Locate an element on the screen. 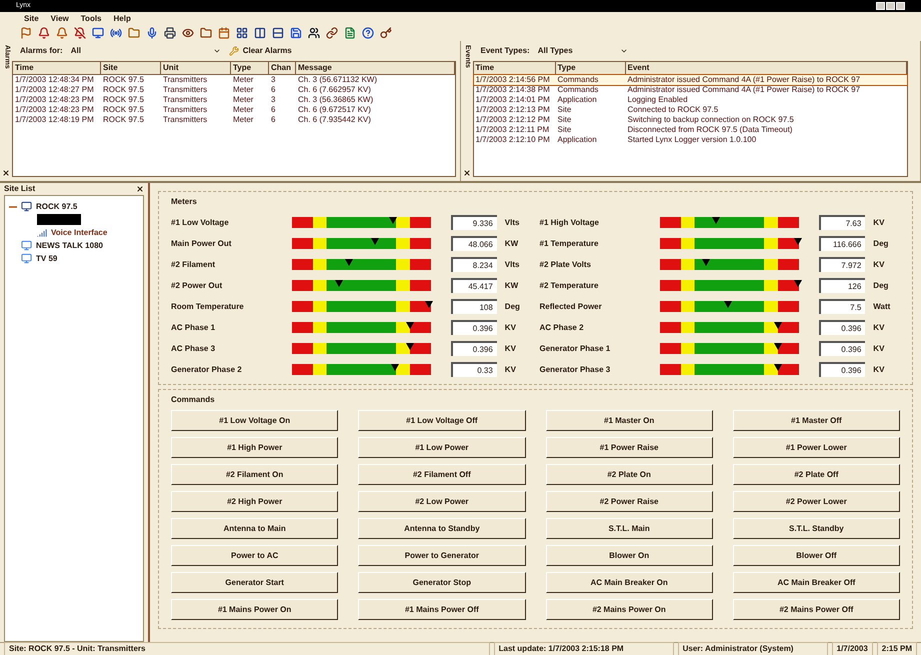 This screenshot has width=921, height=655. tree-item: ROCK 97.5 is located at coordinates (57, 206).